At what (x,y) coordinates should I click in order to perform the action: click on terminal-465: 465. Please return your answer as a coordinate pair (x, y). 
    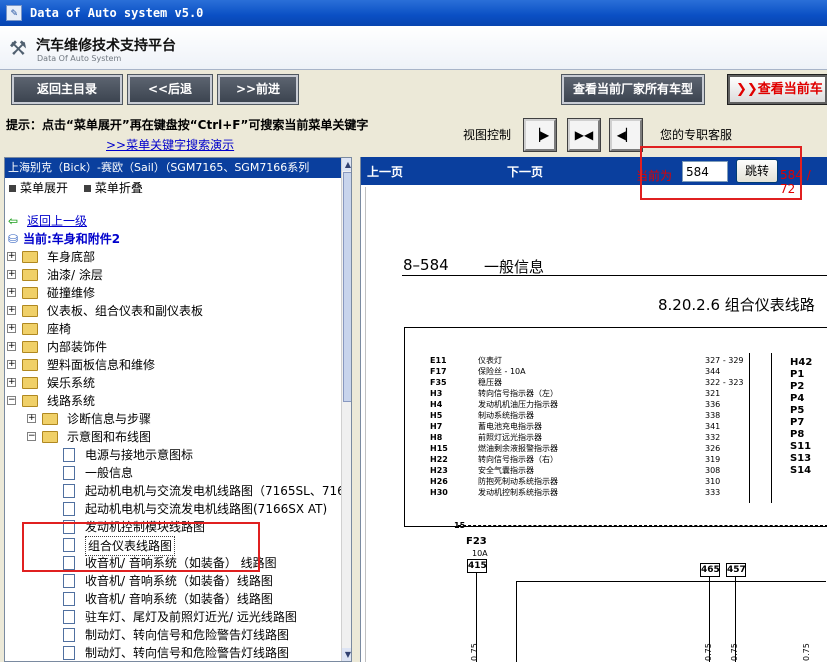
    Looking at the image, I should click on (710, 570).